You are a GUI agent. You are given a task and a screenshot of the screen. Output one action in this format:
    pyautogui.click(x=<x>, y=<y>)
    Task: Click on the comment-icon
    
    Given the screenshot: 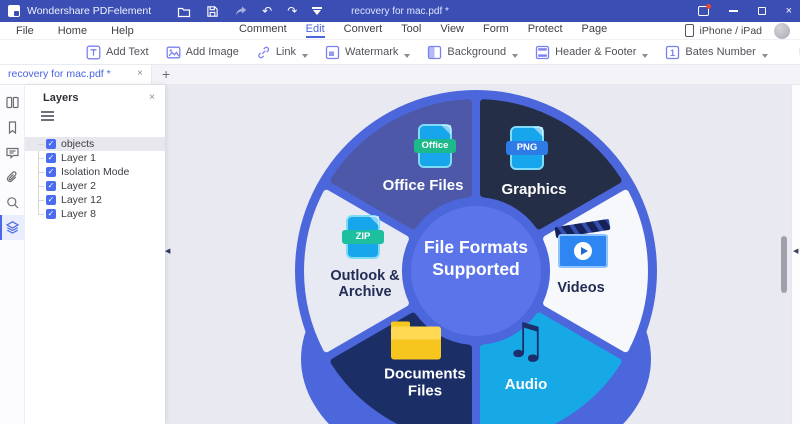 What is the action you would take?
    pyautogui.click(x=12, y=153)
    